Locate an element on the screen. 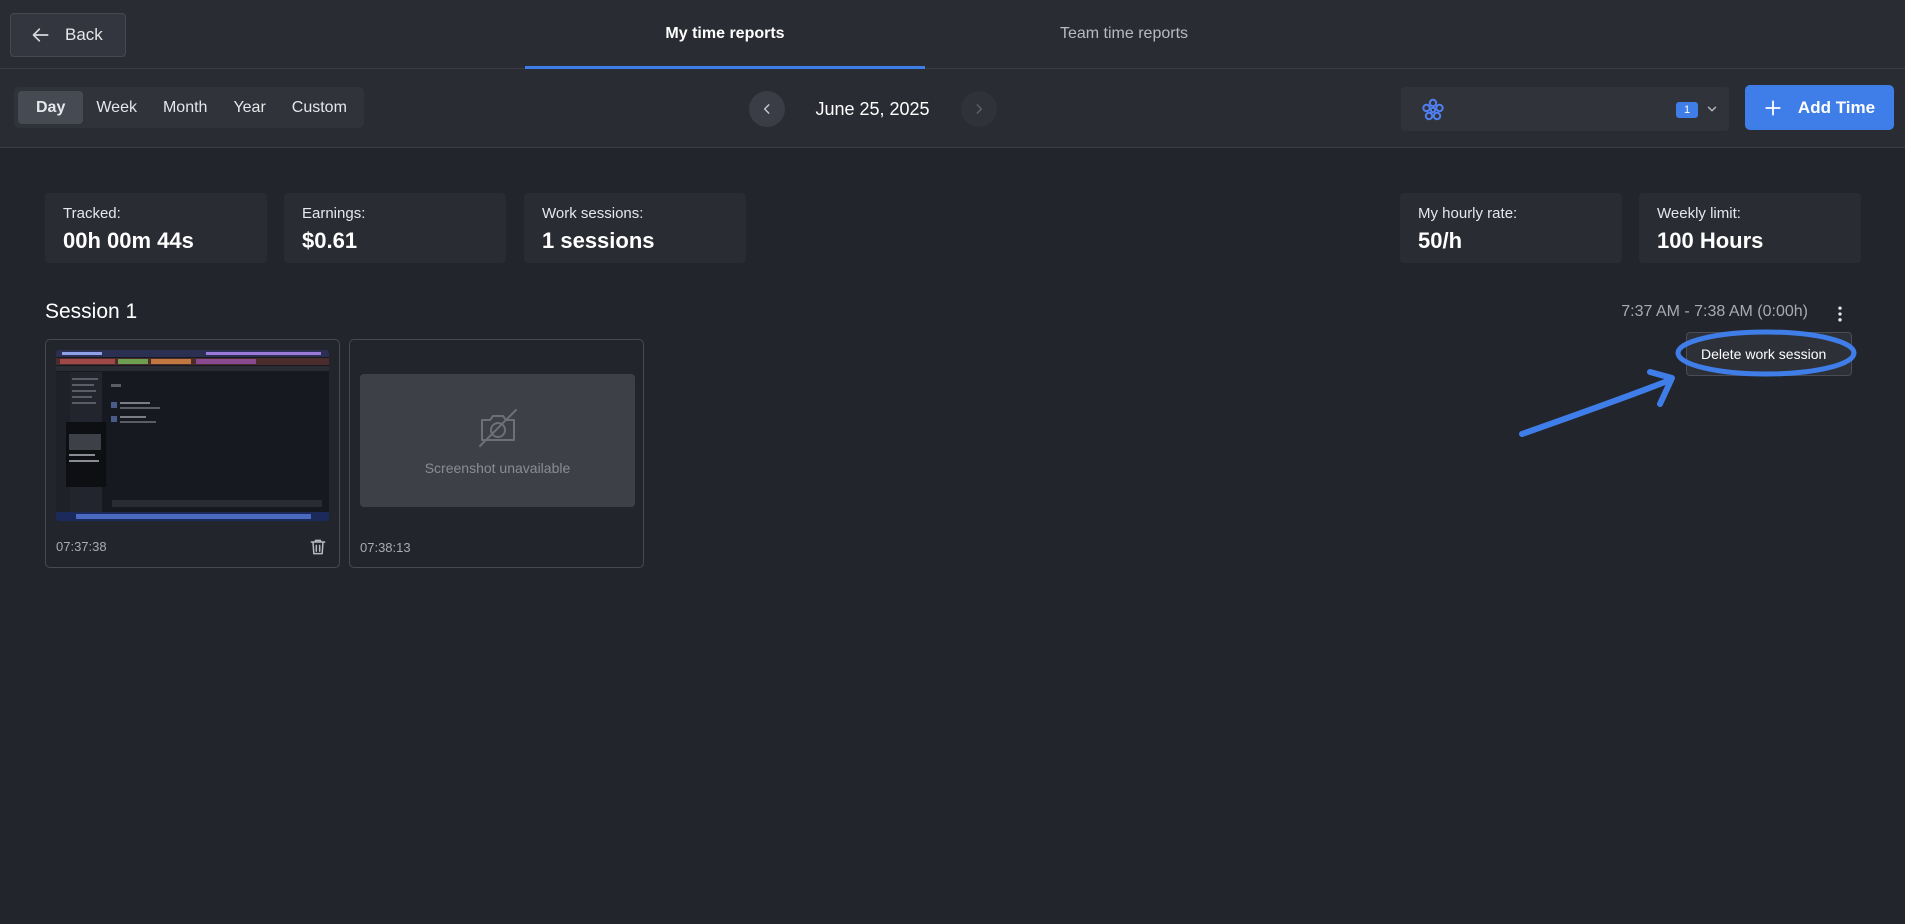  session-menu: Delete work session is located at coordinates (1769, 354).